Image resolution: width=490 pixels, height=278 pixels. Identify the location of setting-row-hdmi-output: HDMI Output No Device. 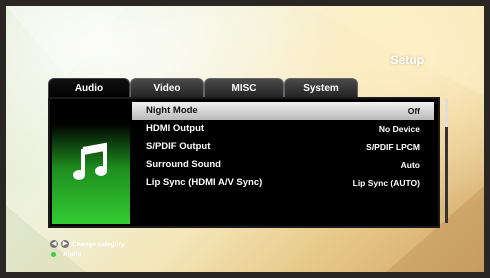
(283, 129).